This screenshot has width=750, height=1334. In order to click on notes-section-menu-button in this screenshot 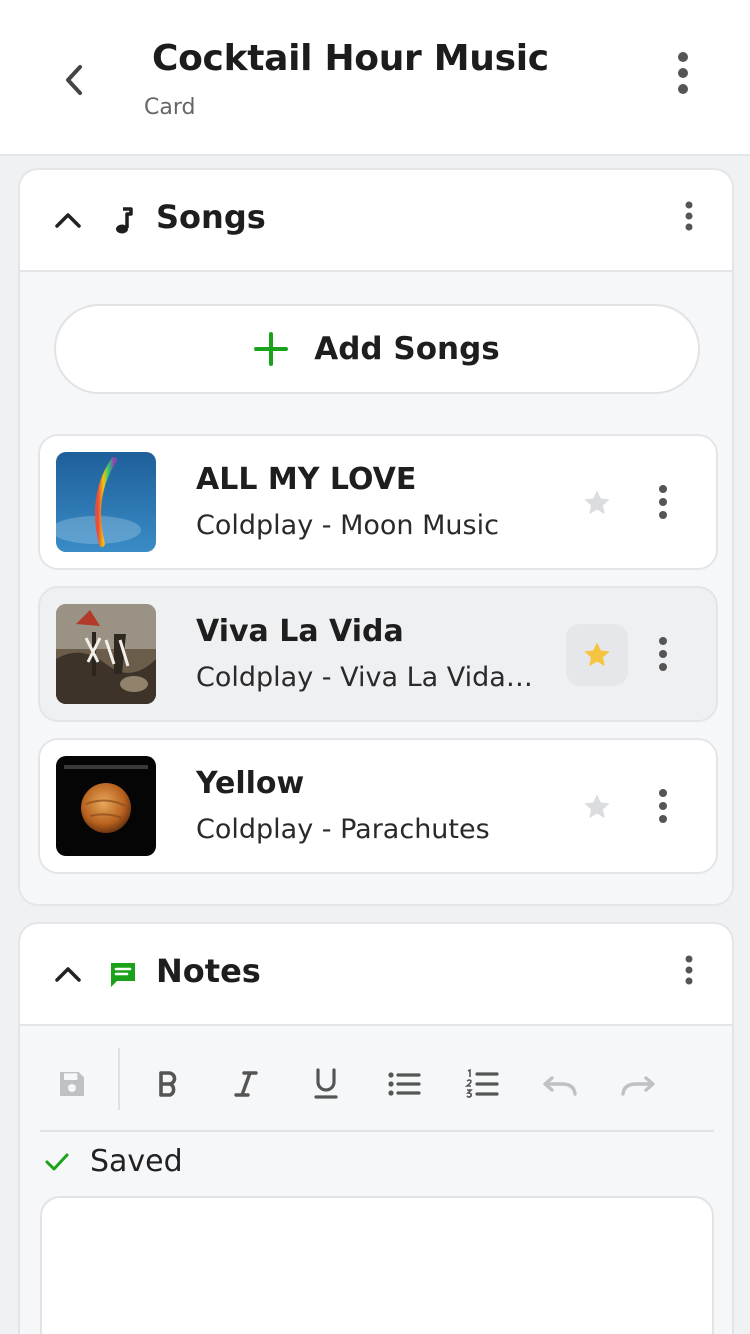, I will do `click(689, 970)`.